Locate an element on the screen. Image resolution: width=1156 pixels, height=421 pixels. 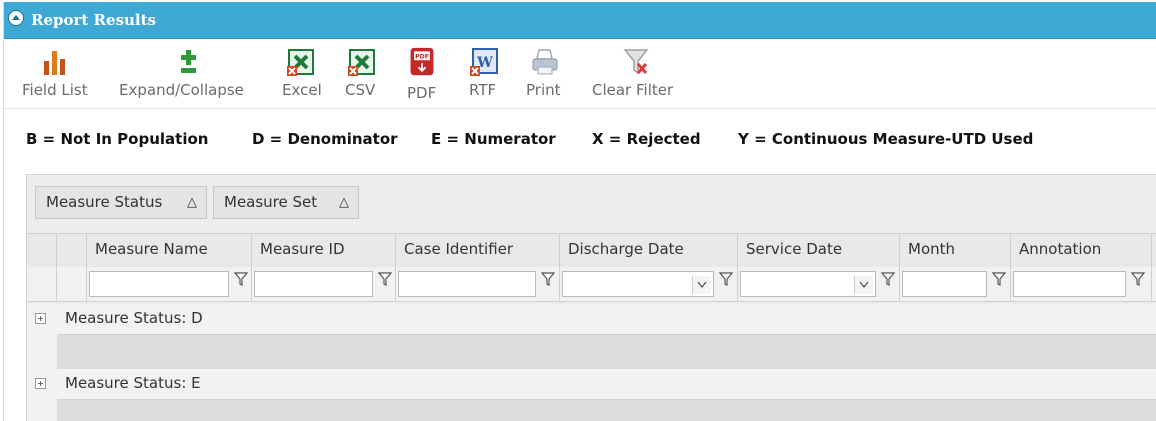
column-header-measure-id: Measure ID is located at coordinates (324, 250).